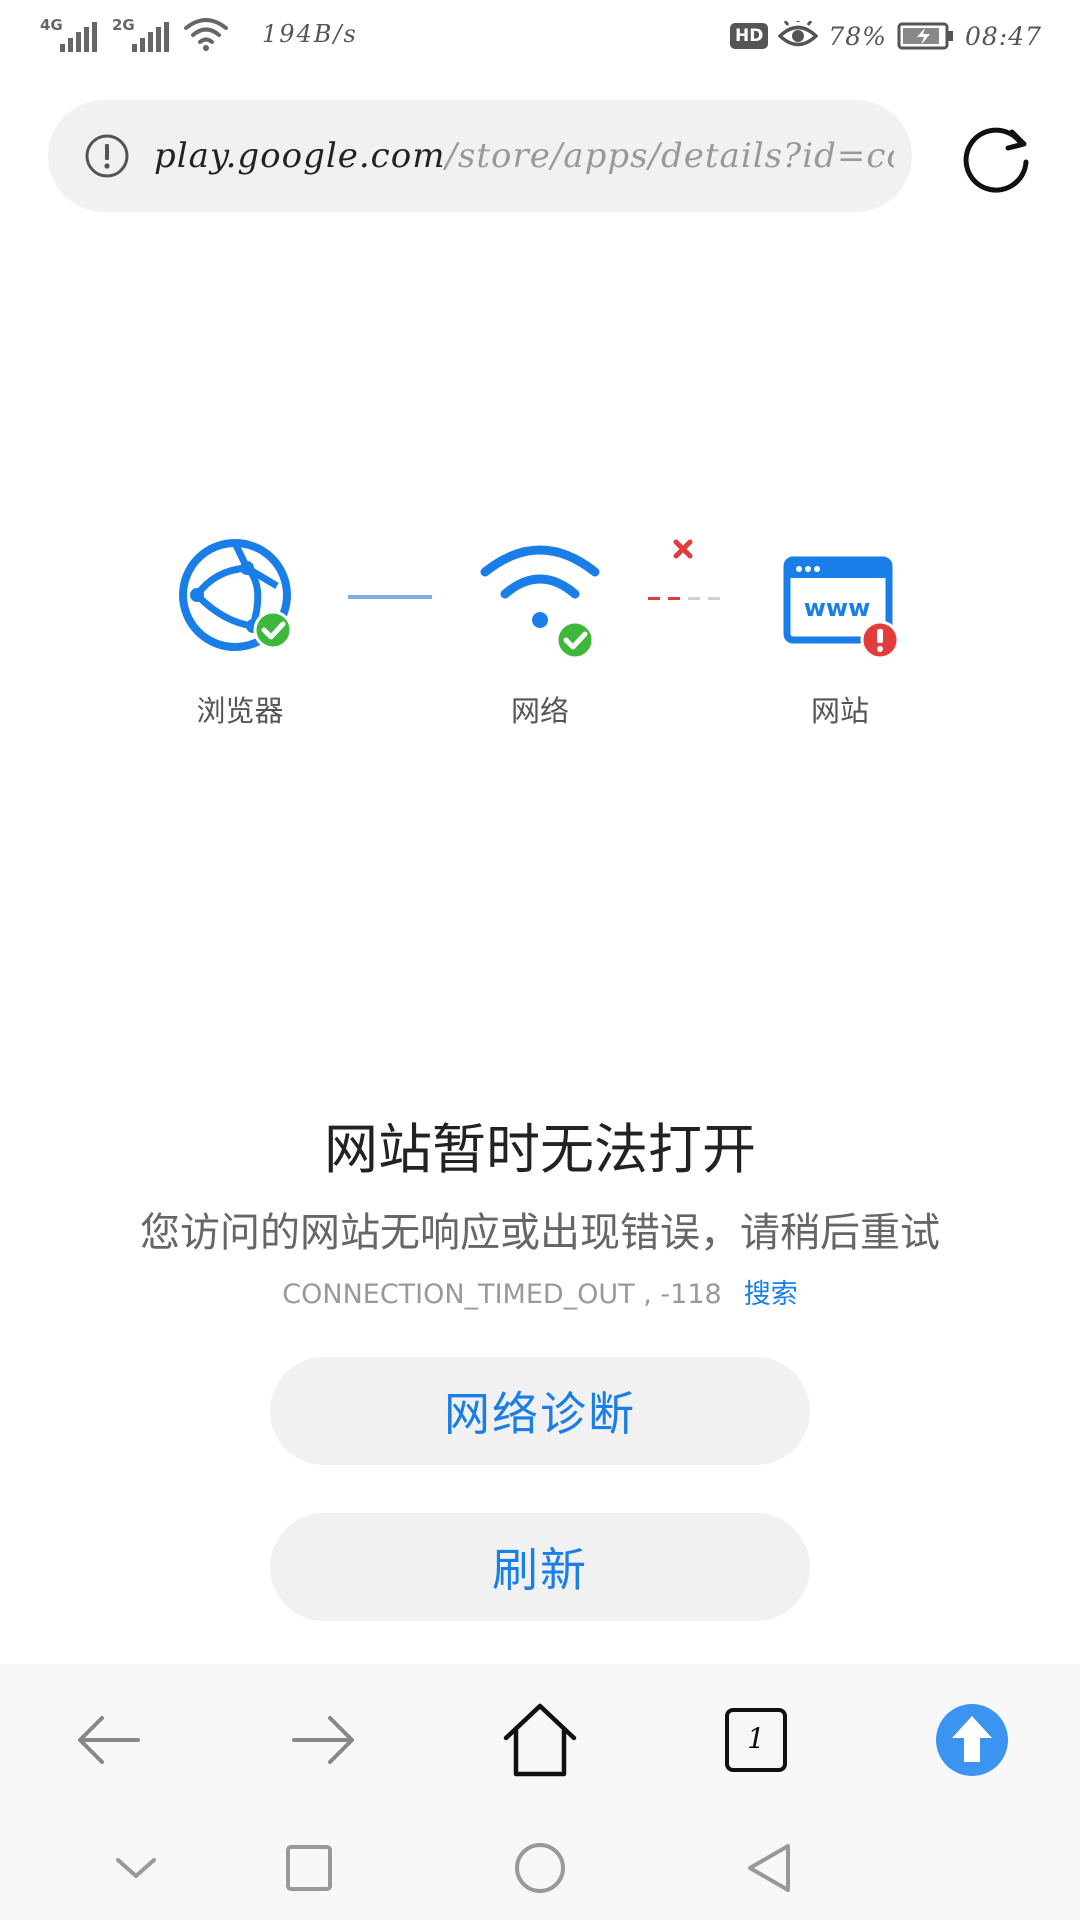 The height and width of the screenshot is (1920, 1080). Describe the element at coordinates (839, 711) in the screenshot. I see `diagram-label-website: 网站` at that location.